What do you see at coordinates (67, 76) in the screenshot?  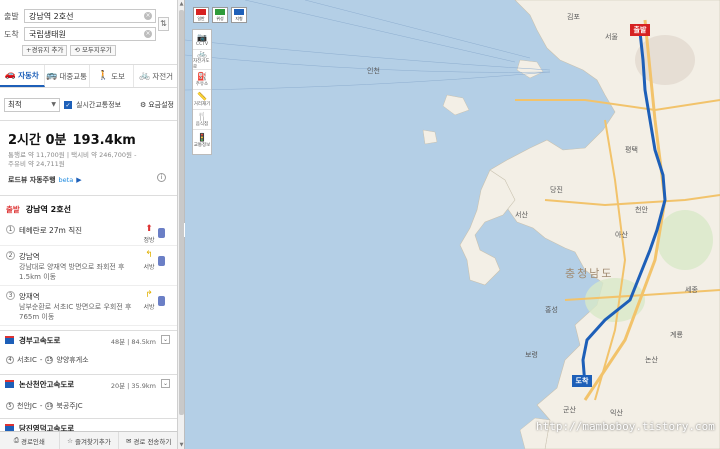 I see `tab-transit: 🚌 대중교통` at bounding box center [67, 76].